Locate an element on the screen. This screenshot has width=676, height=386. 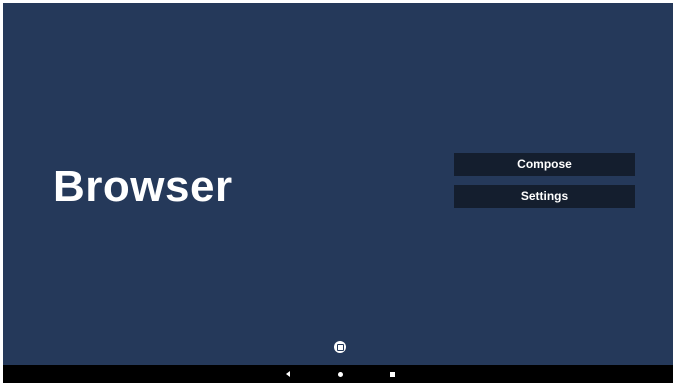
nav-back-button is located at coordinates (288, 374).